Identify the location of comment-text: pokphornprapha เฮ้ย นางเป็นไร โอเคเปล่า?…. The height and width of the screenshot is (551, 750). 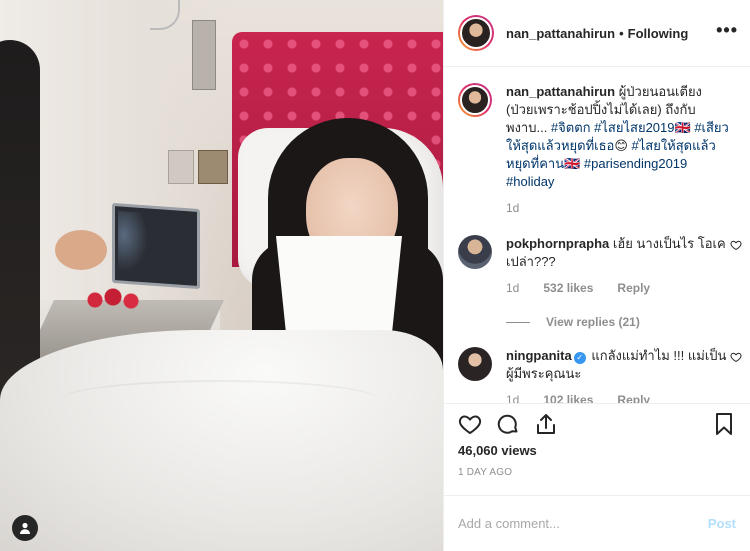
(616, 252).